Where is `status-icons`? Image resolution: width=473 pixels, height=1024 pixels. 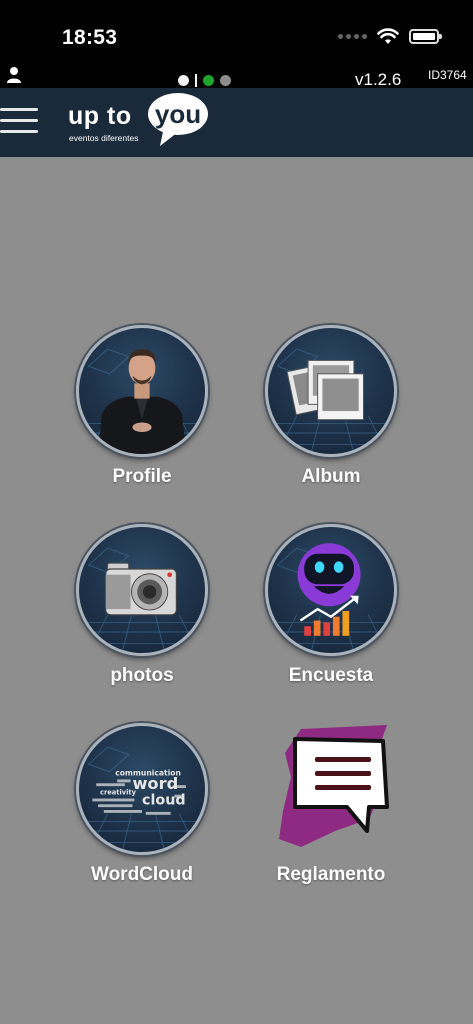 status-icons is located at coordinates (390, 36).